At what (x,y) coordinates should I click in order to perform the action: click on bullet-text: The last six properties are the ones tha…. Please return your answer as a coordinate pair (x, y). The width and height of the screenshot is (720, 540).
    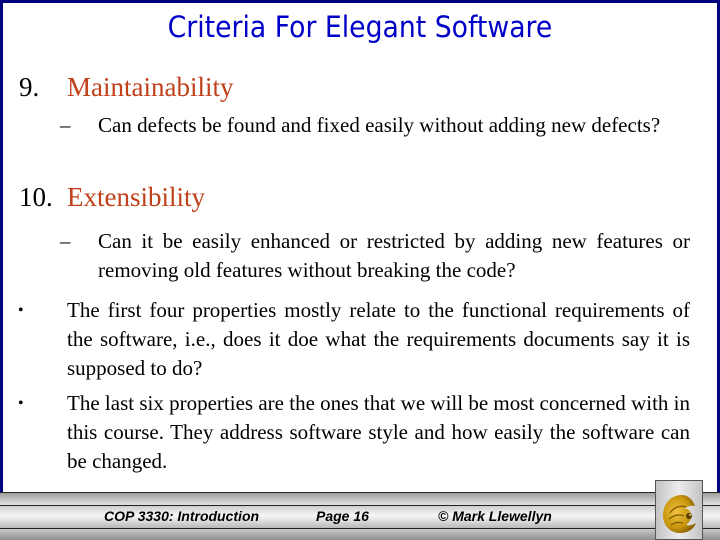
    Looking at the image, I should click on (378, 432).